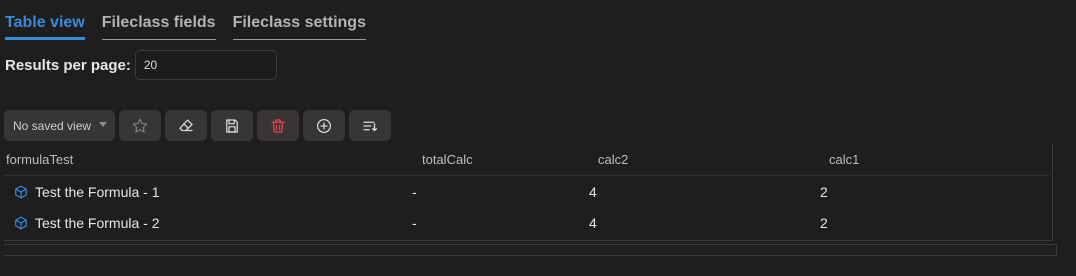 Image resolution: width=1076 pixels, height=276 pixels. I want to click on chevron-down-icon, so click(103, 124).